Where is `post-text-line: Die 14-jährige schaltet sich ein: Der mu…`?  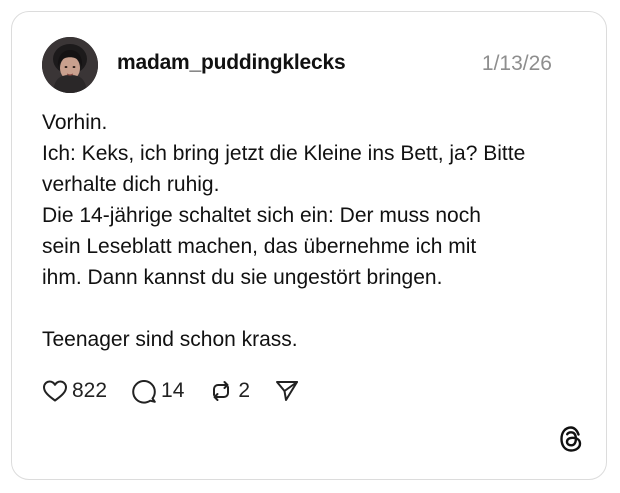 post-text-line: Die 14-jährige schaltet sich ein: Der mu… is located at coordinates (261, 215).